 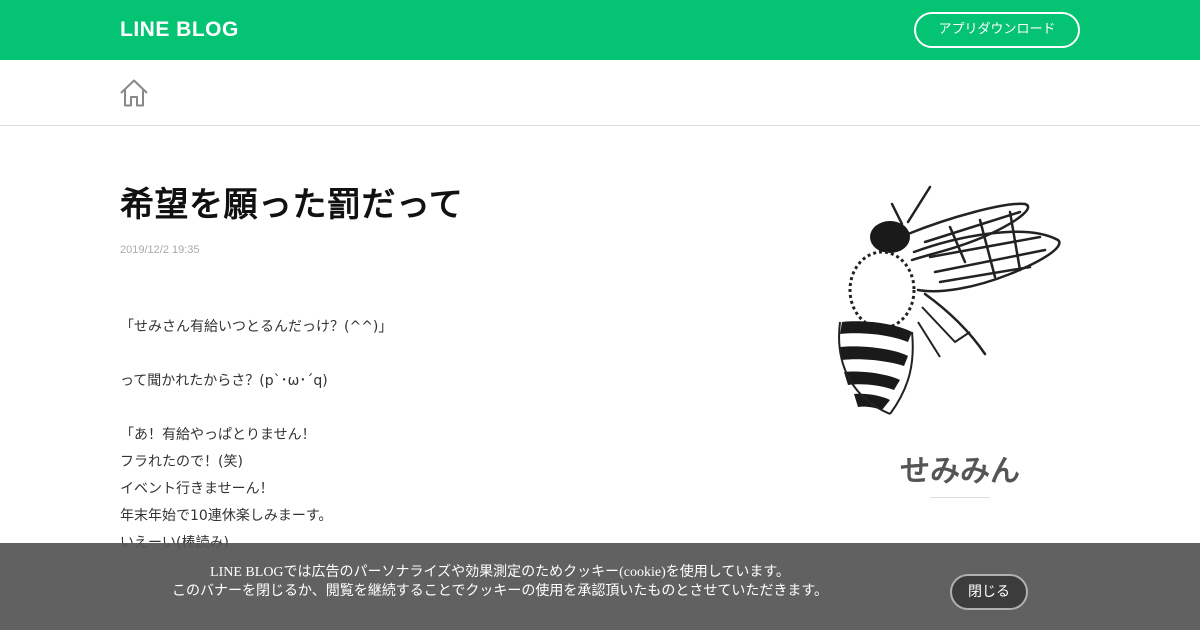 I want to click on post-line: 年末年始で10連休楽しみまーす。, so click(x=226, y=516).